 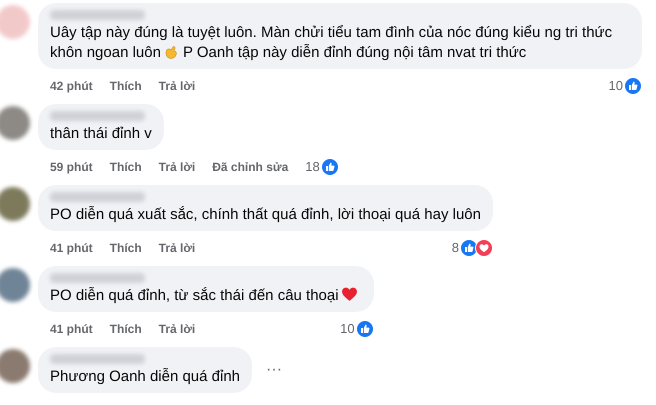 What do you see at coordinates (354, 53) in the screenshot?
I see `comment-text: P Oanh tập này diễn đỉnh đúng nội tâm nvat tri thức` at bounding box center [354, 53].